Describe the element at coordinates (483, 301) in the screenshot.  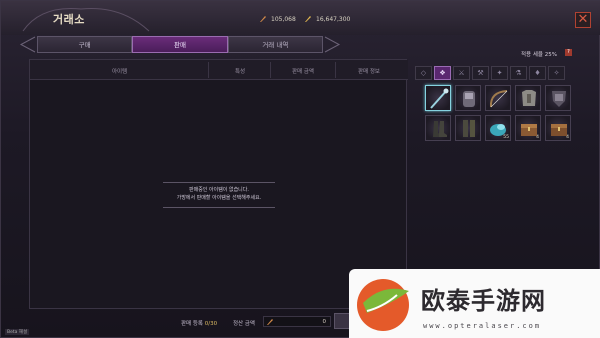
I see `watermark-brand: 欧泰手游网` at that location.